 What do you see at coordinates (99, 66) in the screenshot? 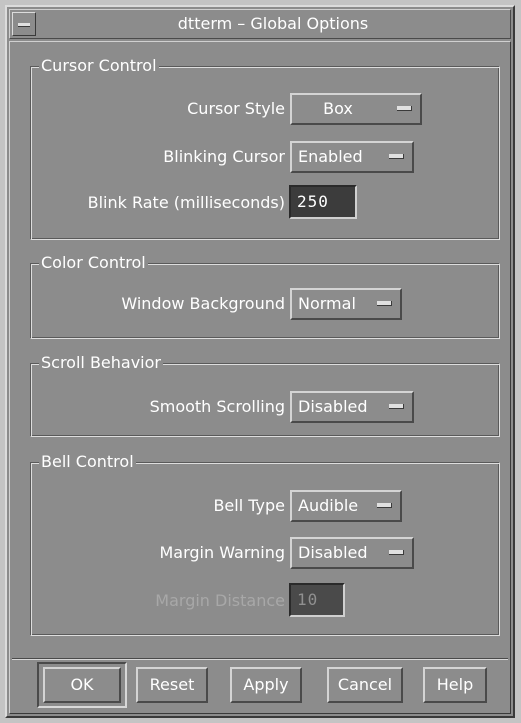
I see `group-title-cursor-control: Cursor Control` at bounding box center [99, 66].